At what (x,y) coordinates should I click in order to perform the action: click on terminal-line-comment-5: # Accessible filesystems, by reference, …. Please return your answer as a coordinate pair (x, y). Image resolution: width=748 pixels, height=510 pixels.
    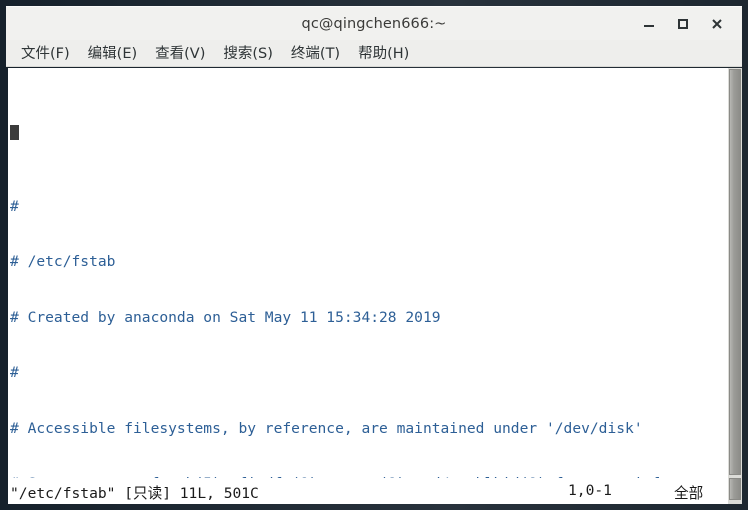
    Looking at the image, I should click on (326, 428).